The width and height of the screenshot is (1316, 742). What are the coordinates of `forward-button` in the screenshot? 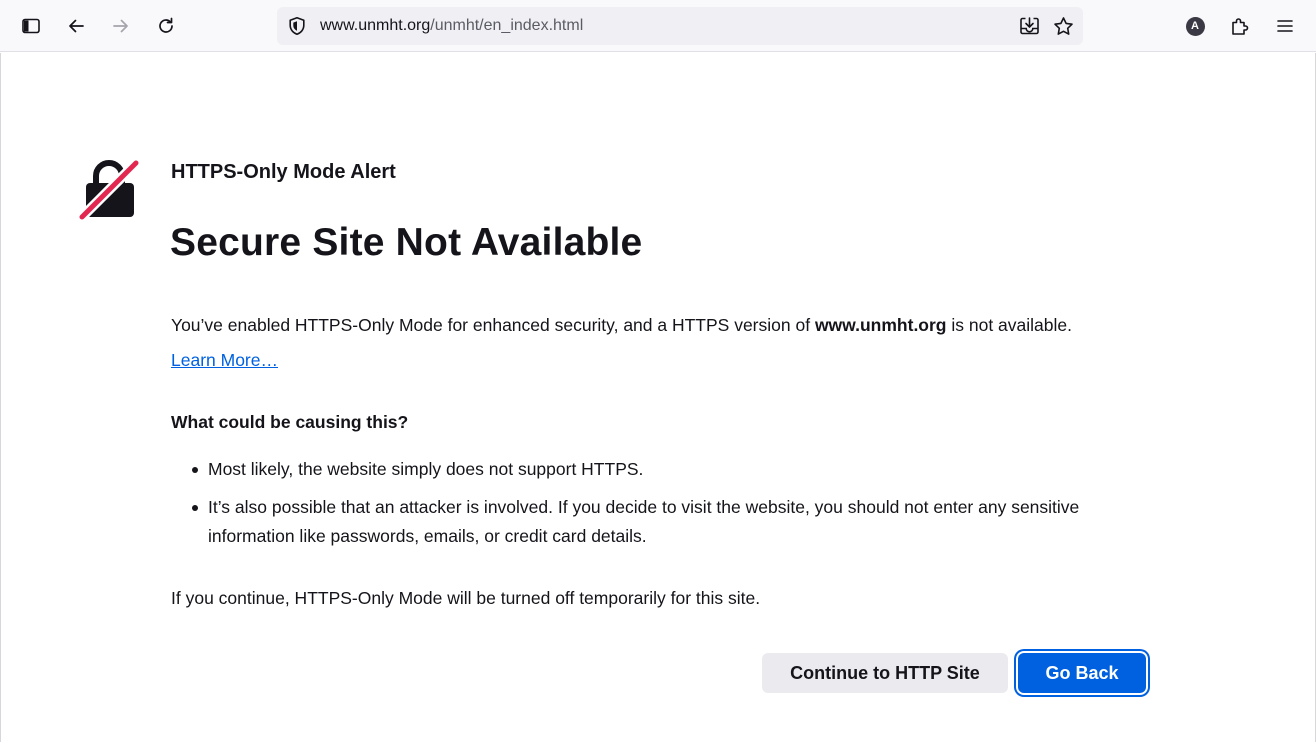 It's located at (121, 26).